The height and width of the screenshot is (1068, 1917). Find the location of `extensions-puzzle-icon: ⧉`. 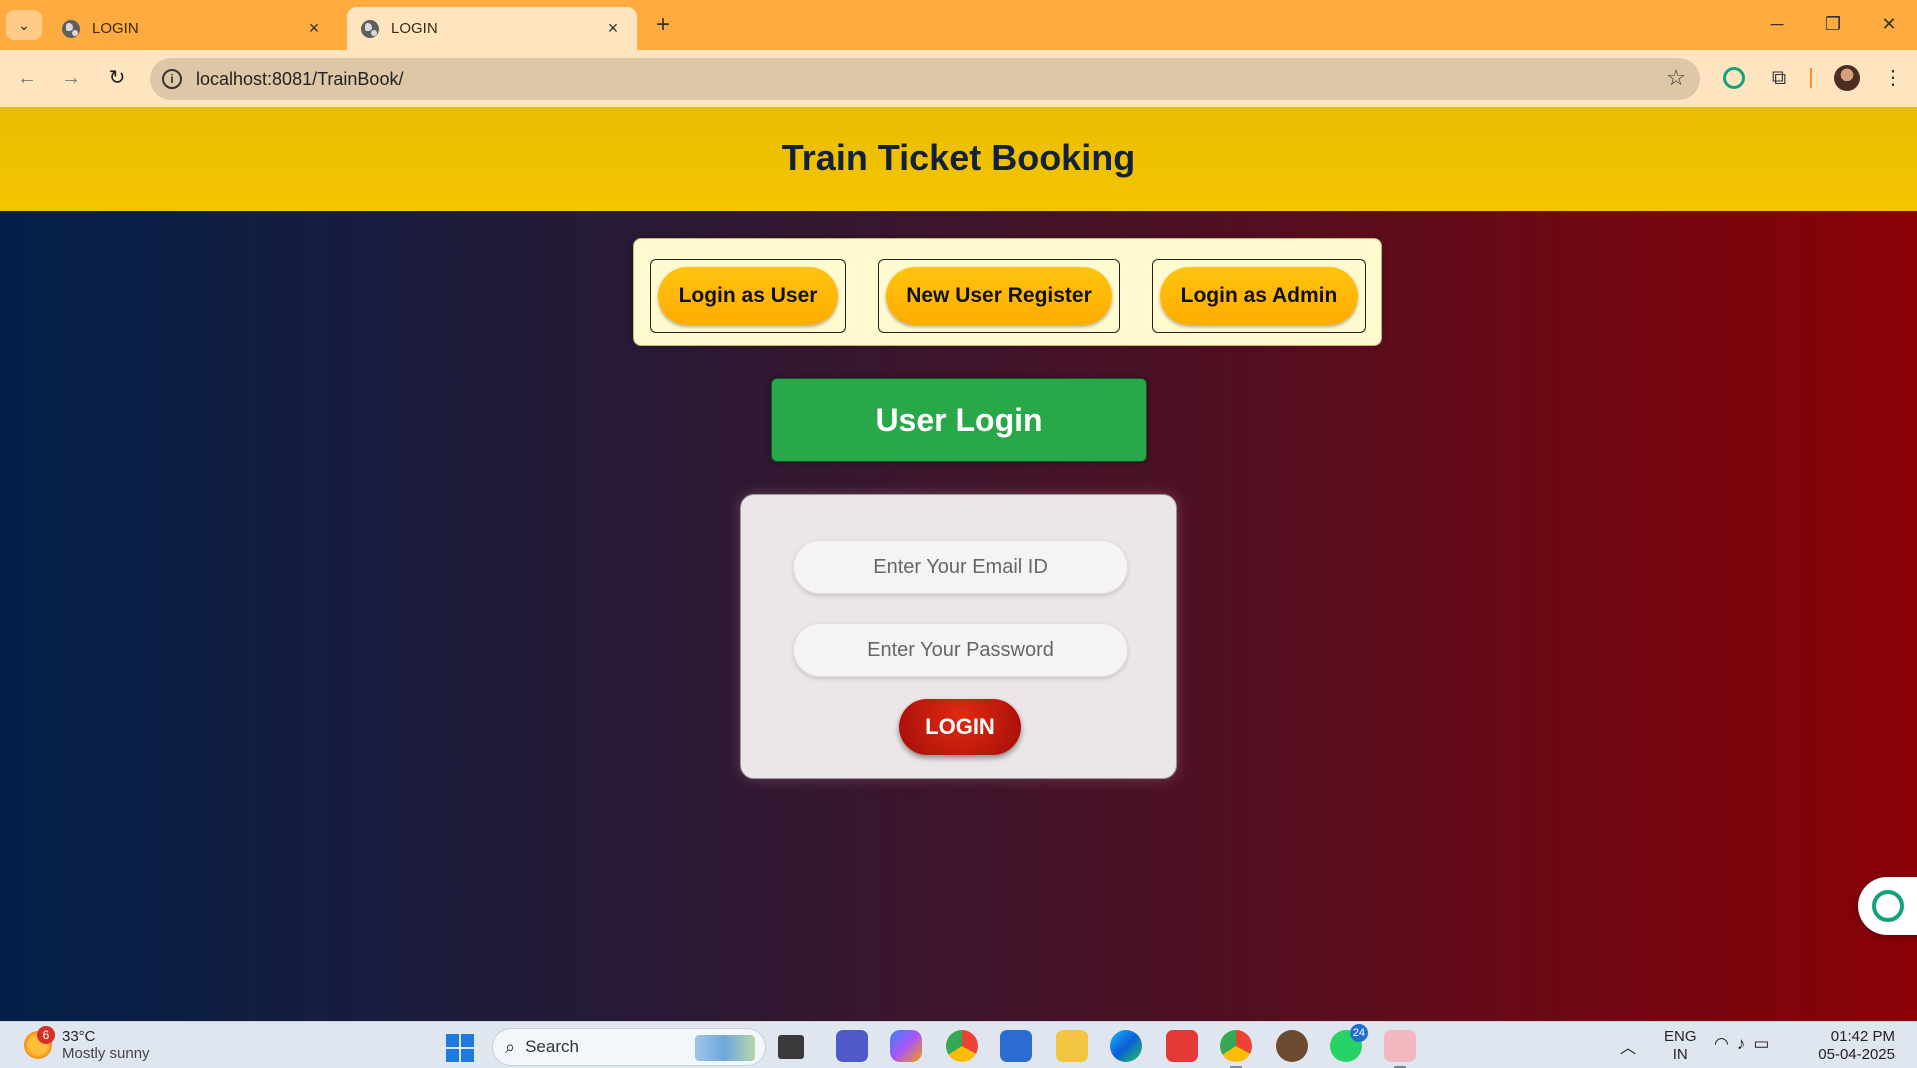

extensions-puzzle-icon: ⧉ is located at coordinates (1779, 78).